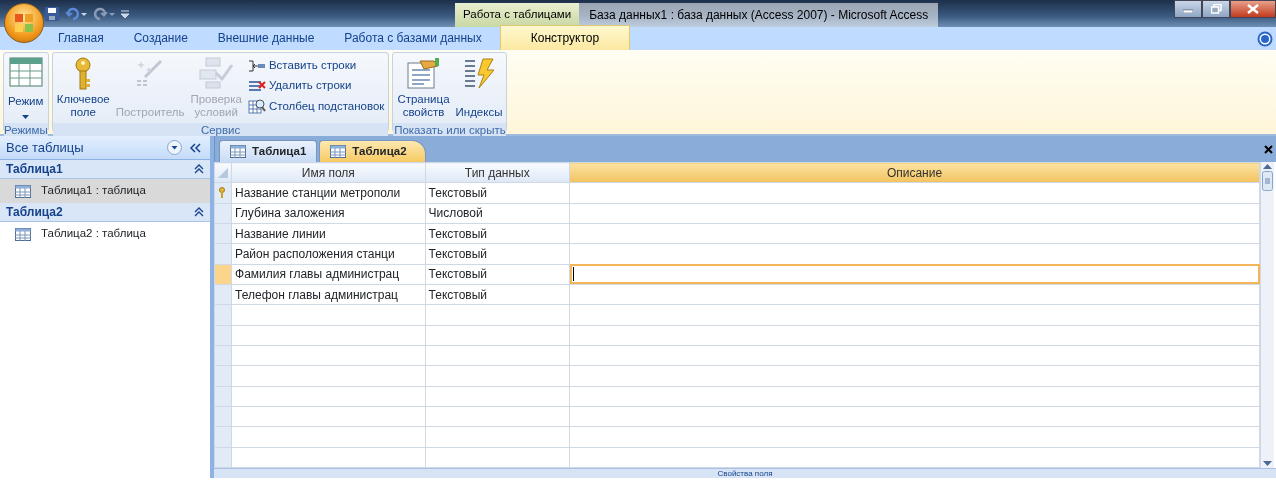  Describe the element at coordinates (914, 172) in the screenshot. I see `column-header: Описание` at that location.